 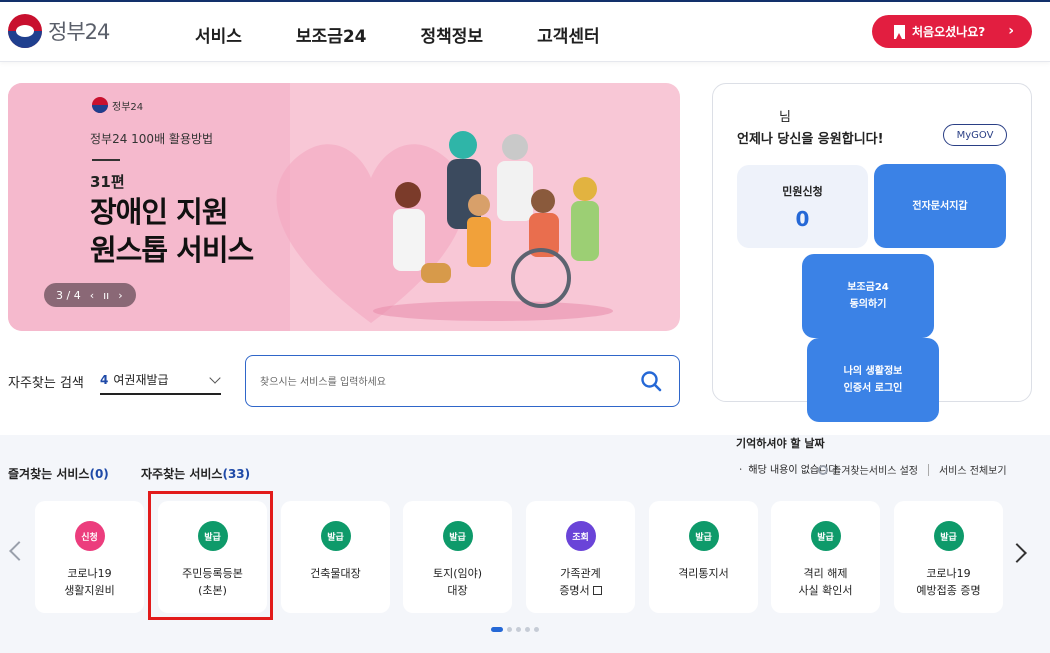 What do you see at coordinates (973, 469) in the screenshot?
I see `all-services-link: 서비스 전체보기` at bounding box center [973, 469].